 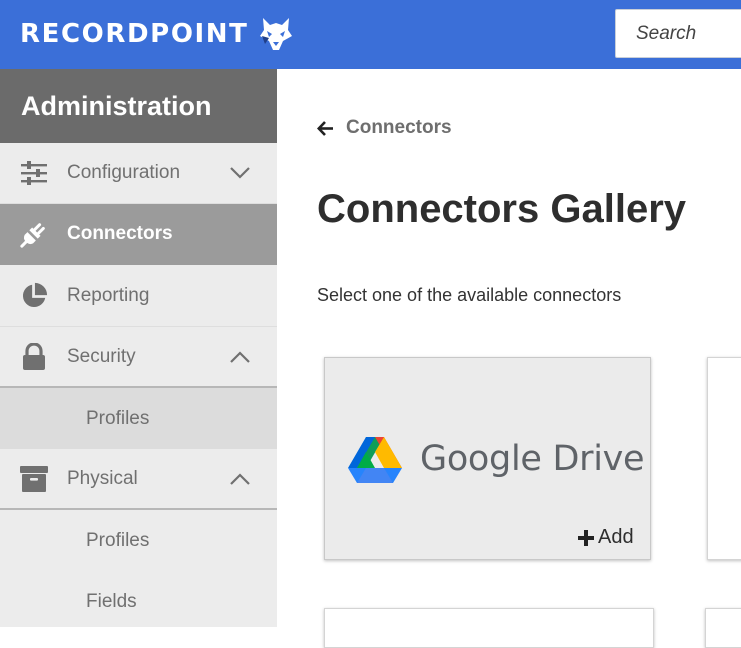 What do you see at coordinates (586, 537) in the screenshot?
I see `plus-icon` at bounding box center [586, 537].